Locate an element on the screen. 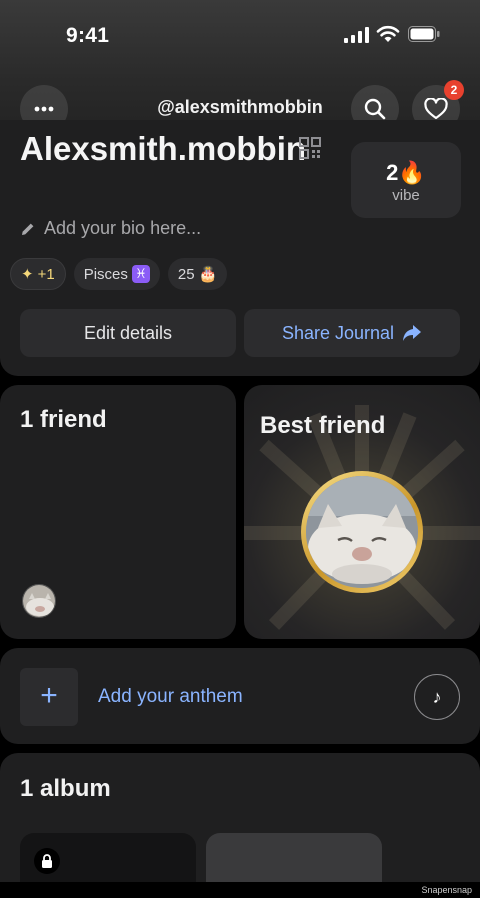  status-time: 9:41 is located at coordinates (88, 35).